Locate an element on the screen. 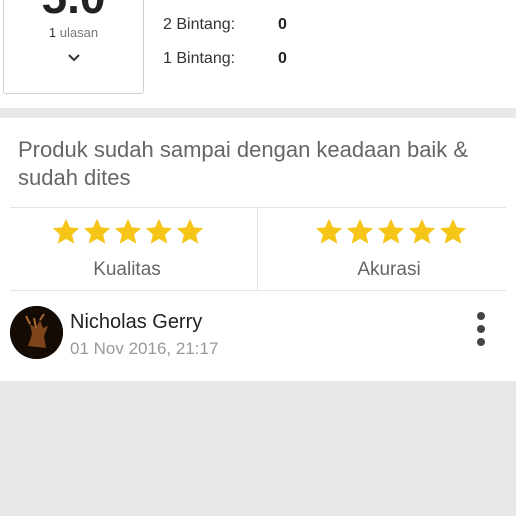  accuracy-stars is located at coordinates (391, 232).